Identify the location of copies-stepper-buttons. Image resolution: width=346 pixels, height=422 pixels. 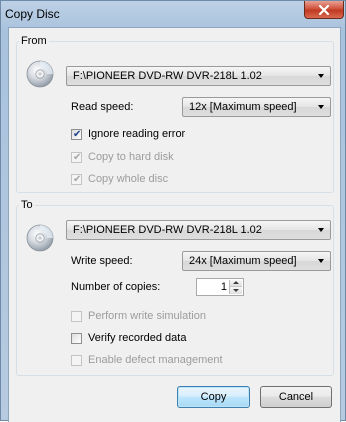
(235, 287).